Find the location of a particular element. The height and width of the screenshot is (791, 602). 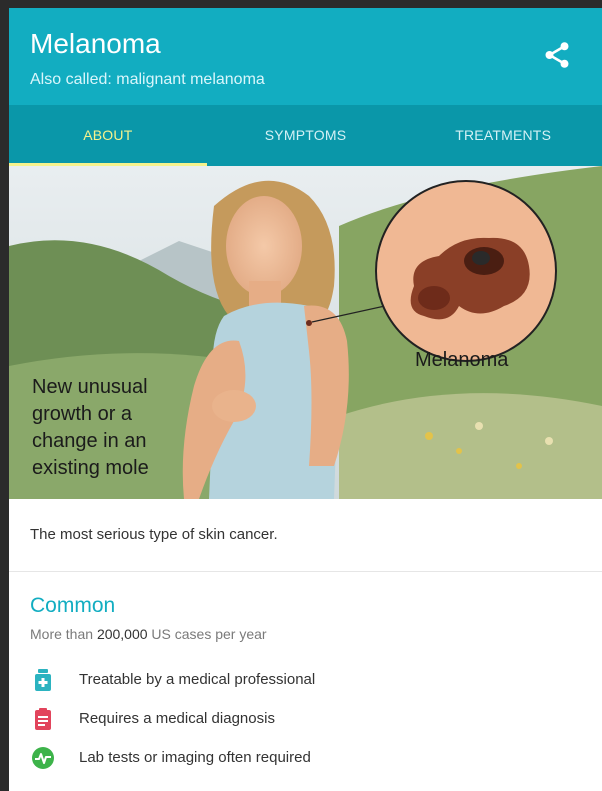

fact-text: Requires a medical diagnosis is located at coordinates (177, 718).